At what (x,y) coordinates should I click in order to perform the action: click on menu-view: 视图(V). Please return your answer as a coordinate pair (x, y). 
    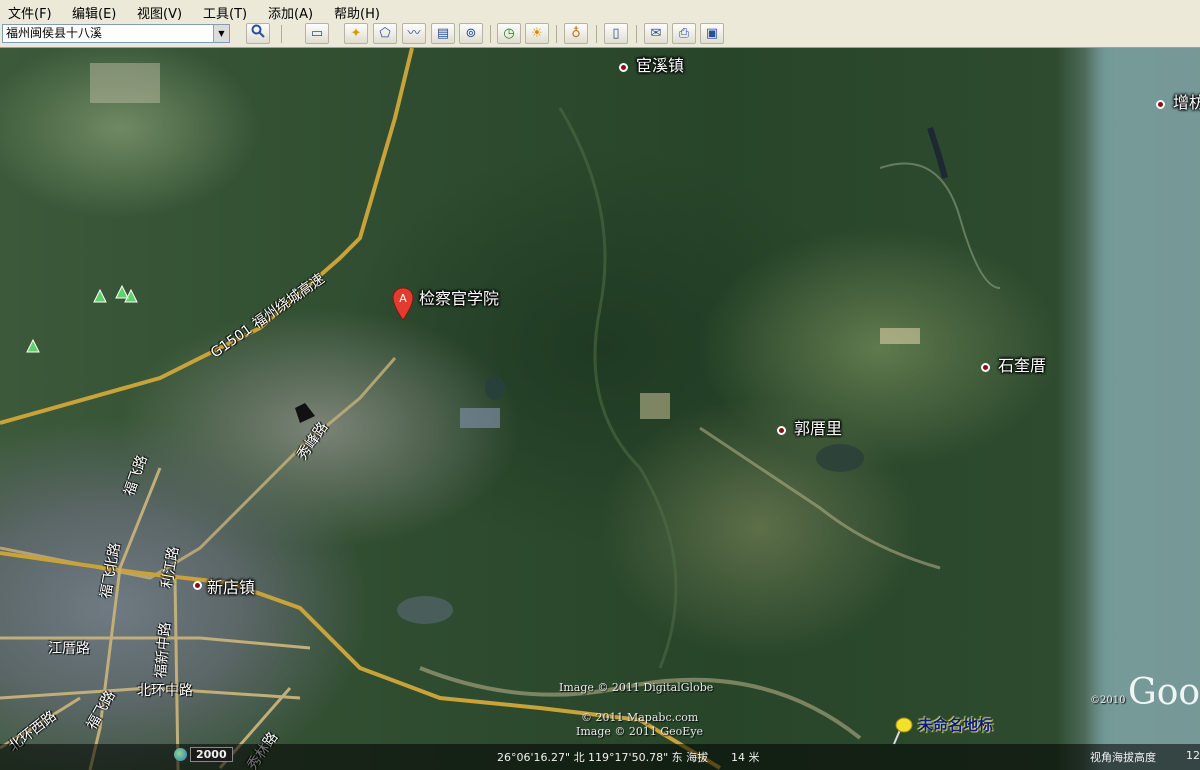
    Looking at the image, I should click on (159, 12).